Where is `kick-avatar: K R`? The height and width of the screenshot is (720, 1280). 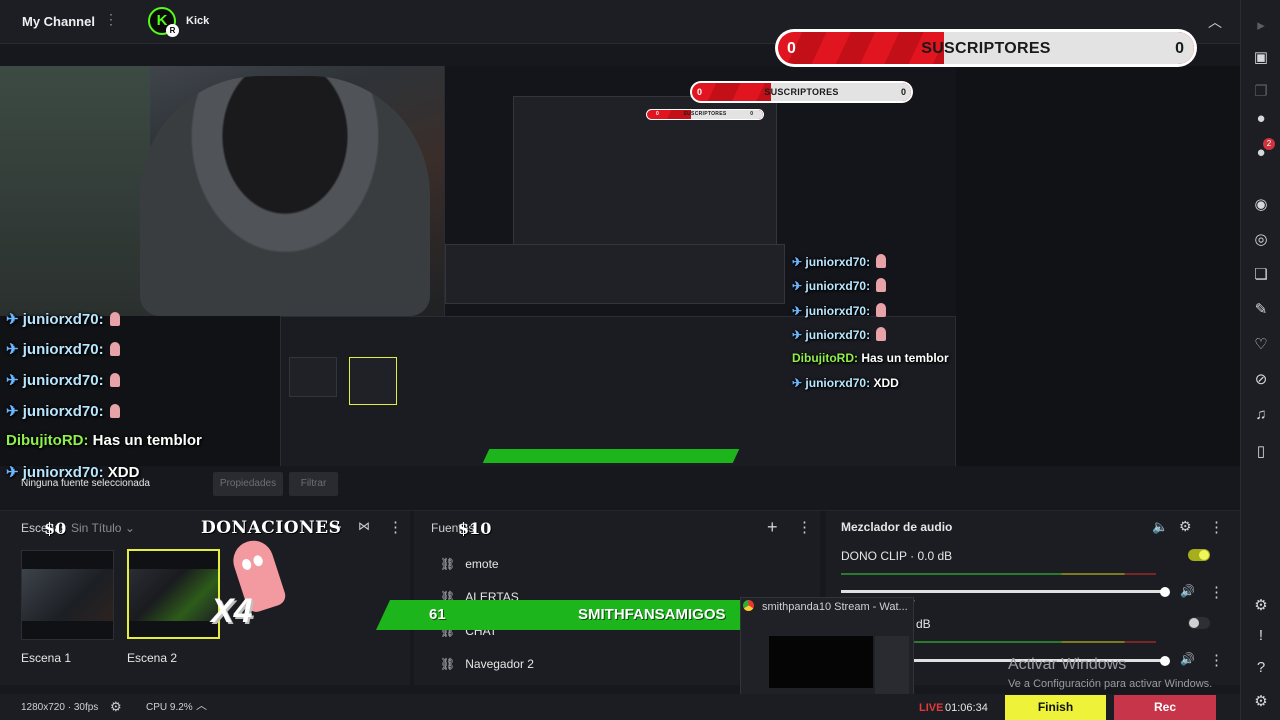 kick-avatar: K R is located at coordinates (163, 22).